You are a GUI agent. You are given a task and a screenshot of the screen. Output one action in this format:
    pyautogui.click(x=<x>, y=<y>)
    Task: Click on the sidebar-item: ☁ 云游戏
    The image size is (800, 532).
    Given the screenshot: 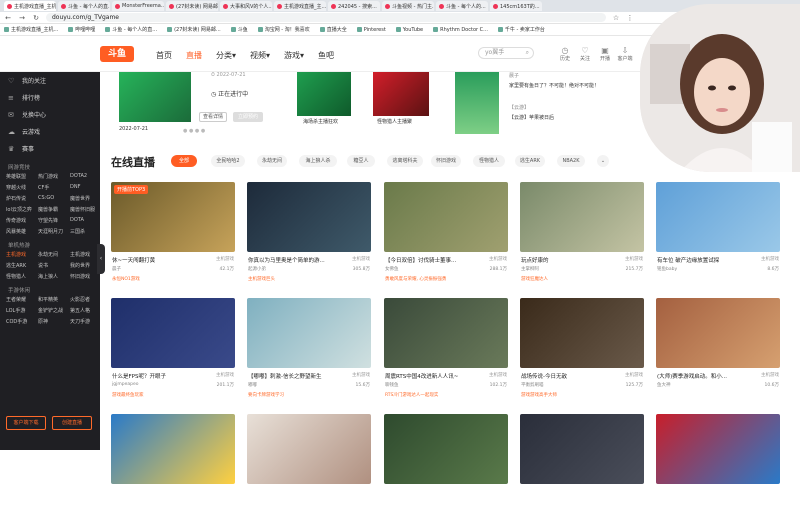 What is the action you would take?
    pyautogui.click(x=50, y=131)
    